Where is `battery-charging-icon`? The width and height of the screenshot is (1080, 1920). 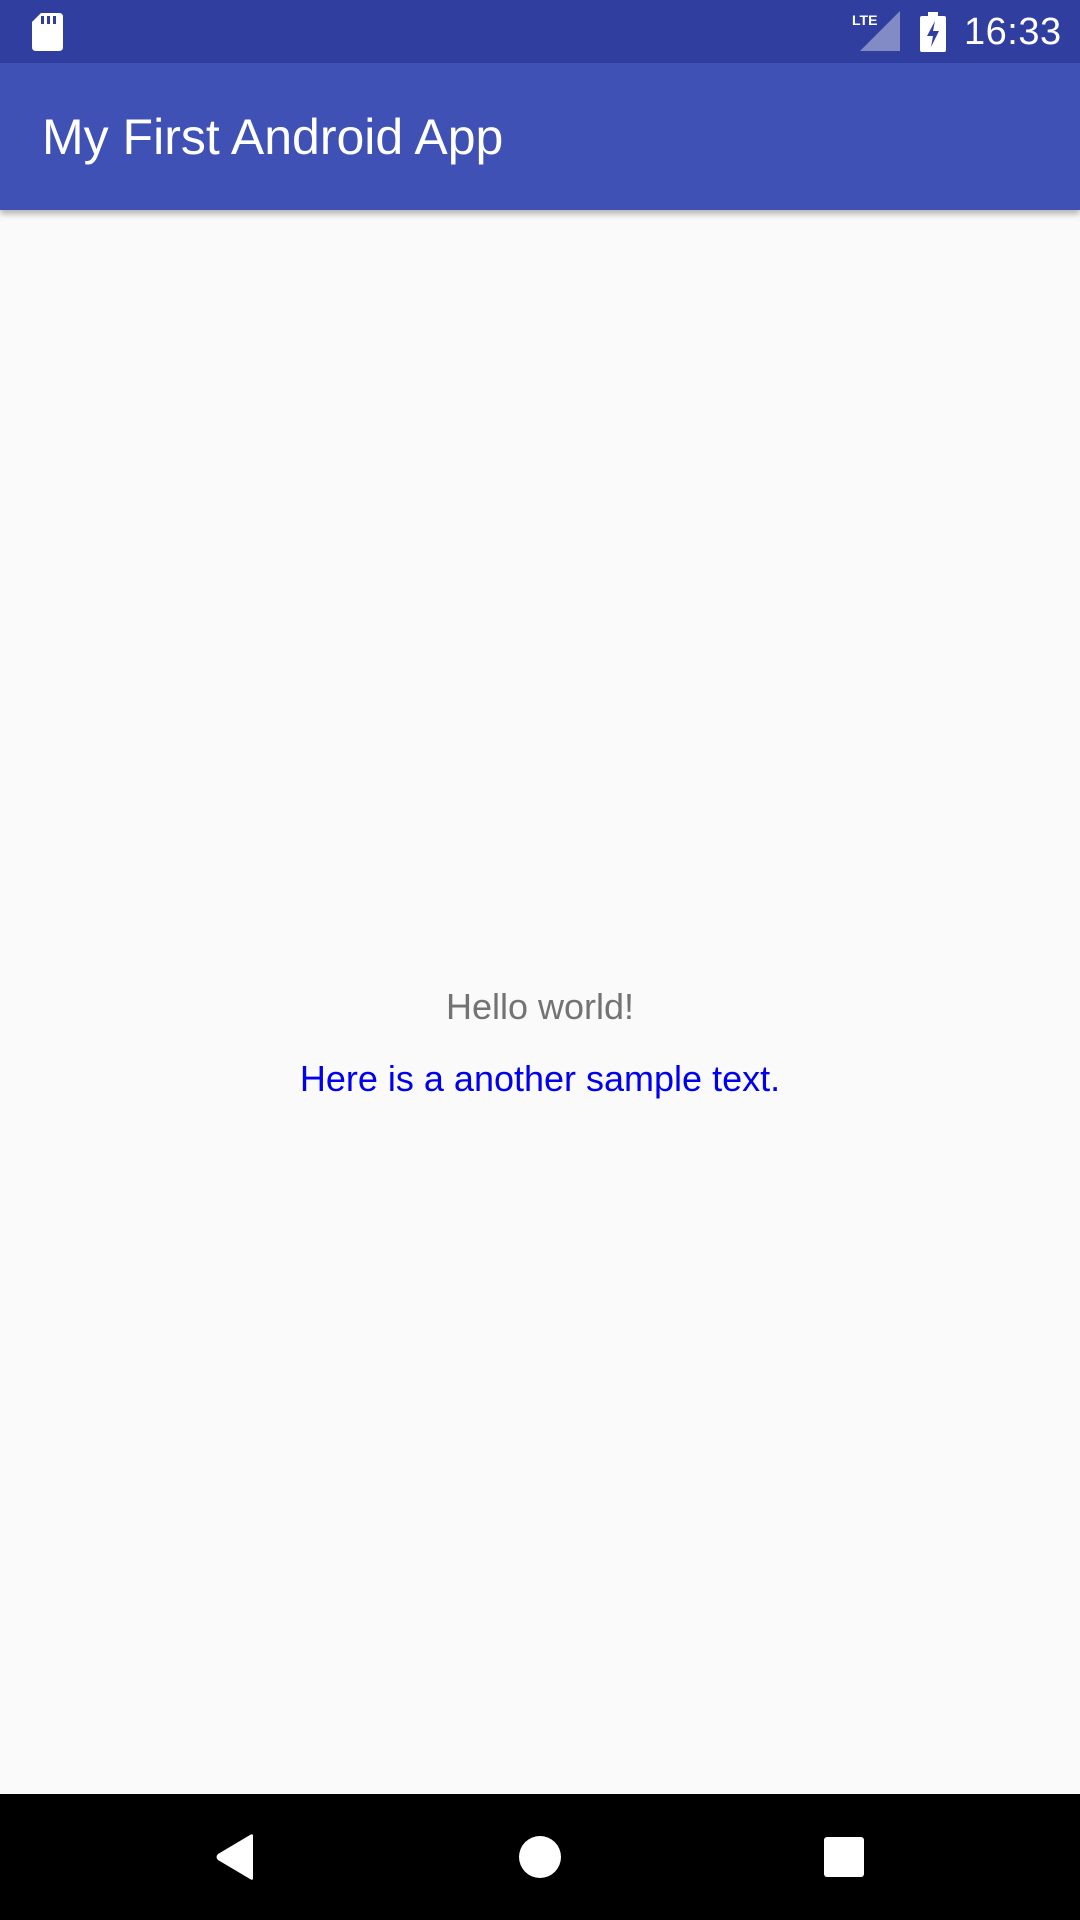 battery-charging-icon is located at coordinates (933, 32).